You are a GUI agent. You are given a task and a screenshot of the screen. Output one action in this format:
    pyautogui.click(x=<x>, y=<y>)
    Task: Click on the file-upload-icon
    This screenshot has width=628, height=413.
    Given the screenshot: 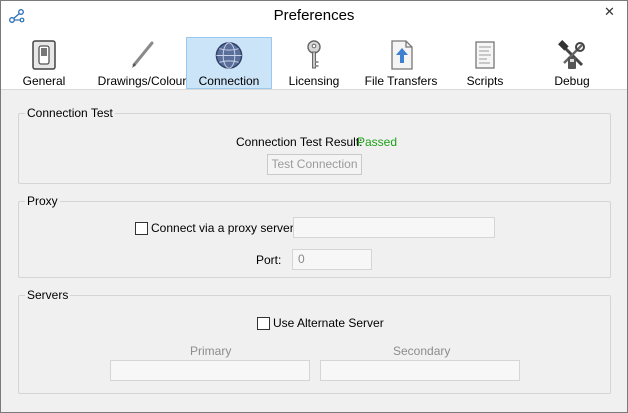 What is the action you would take?
    pyautogui.click(x=402, y=55)
    